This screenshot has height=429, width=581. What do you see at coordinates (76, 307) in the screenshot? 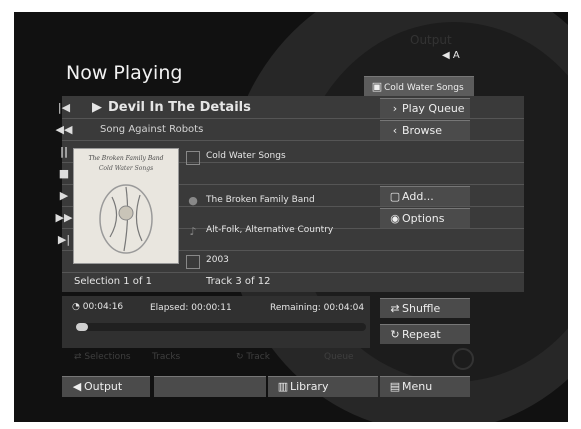
I see `clock-icon: ◔` at bounding box center [76, 307].